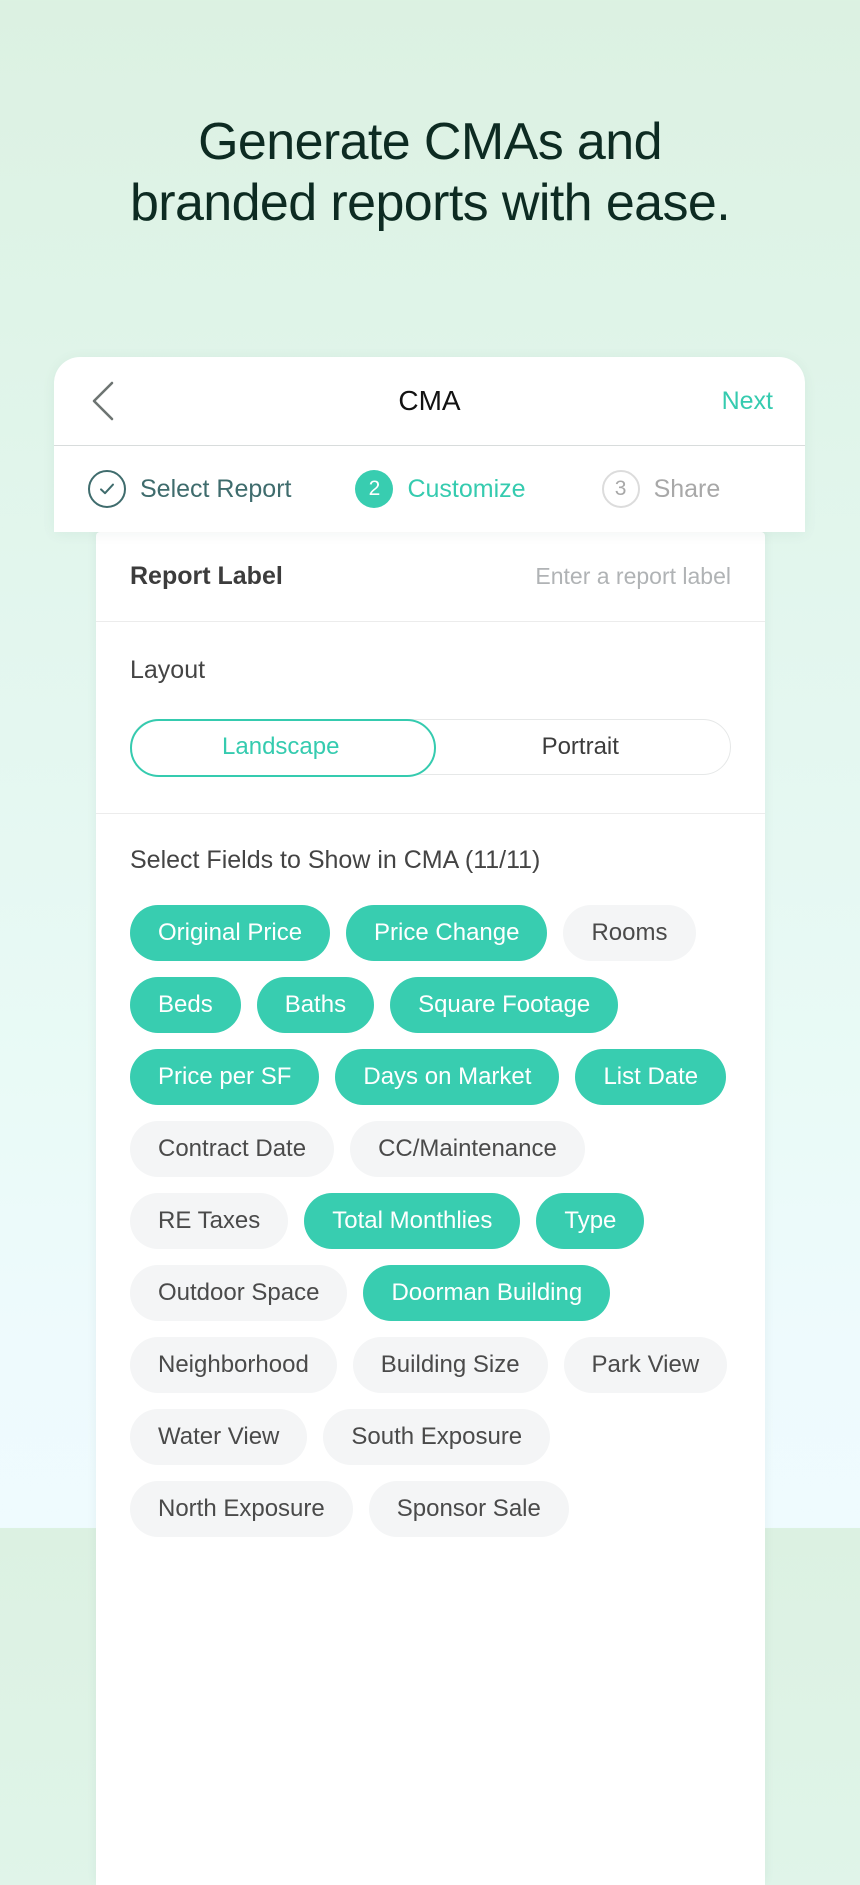 The width and height of the screenshot is (860, 1885). What do you see at coordinates (206, 576) in the screenshot?
I see `report-label-title: Report Label` at bounding box center [206, 576].